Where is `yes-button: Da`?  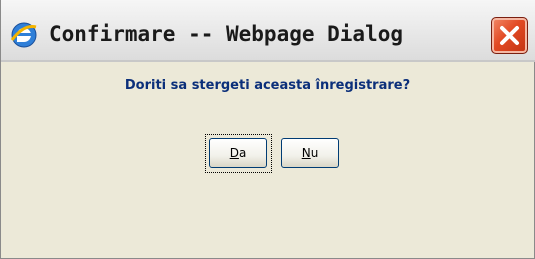 yes-button: Da is located at coordinates (238, 153).